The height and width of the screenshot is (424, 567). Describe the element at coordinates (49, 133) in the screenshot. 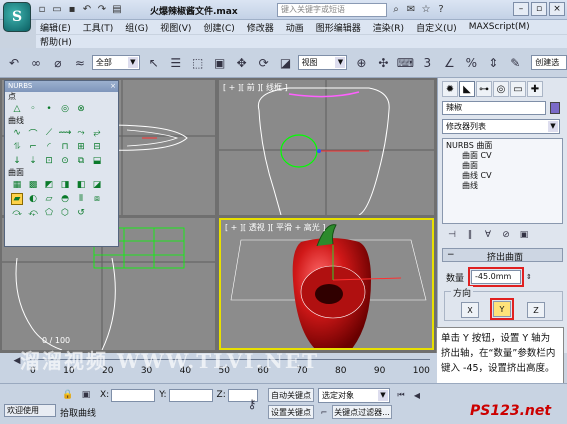

I see `fit-curve-icon: ⟋` at that location.